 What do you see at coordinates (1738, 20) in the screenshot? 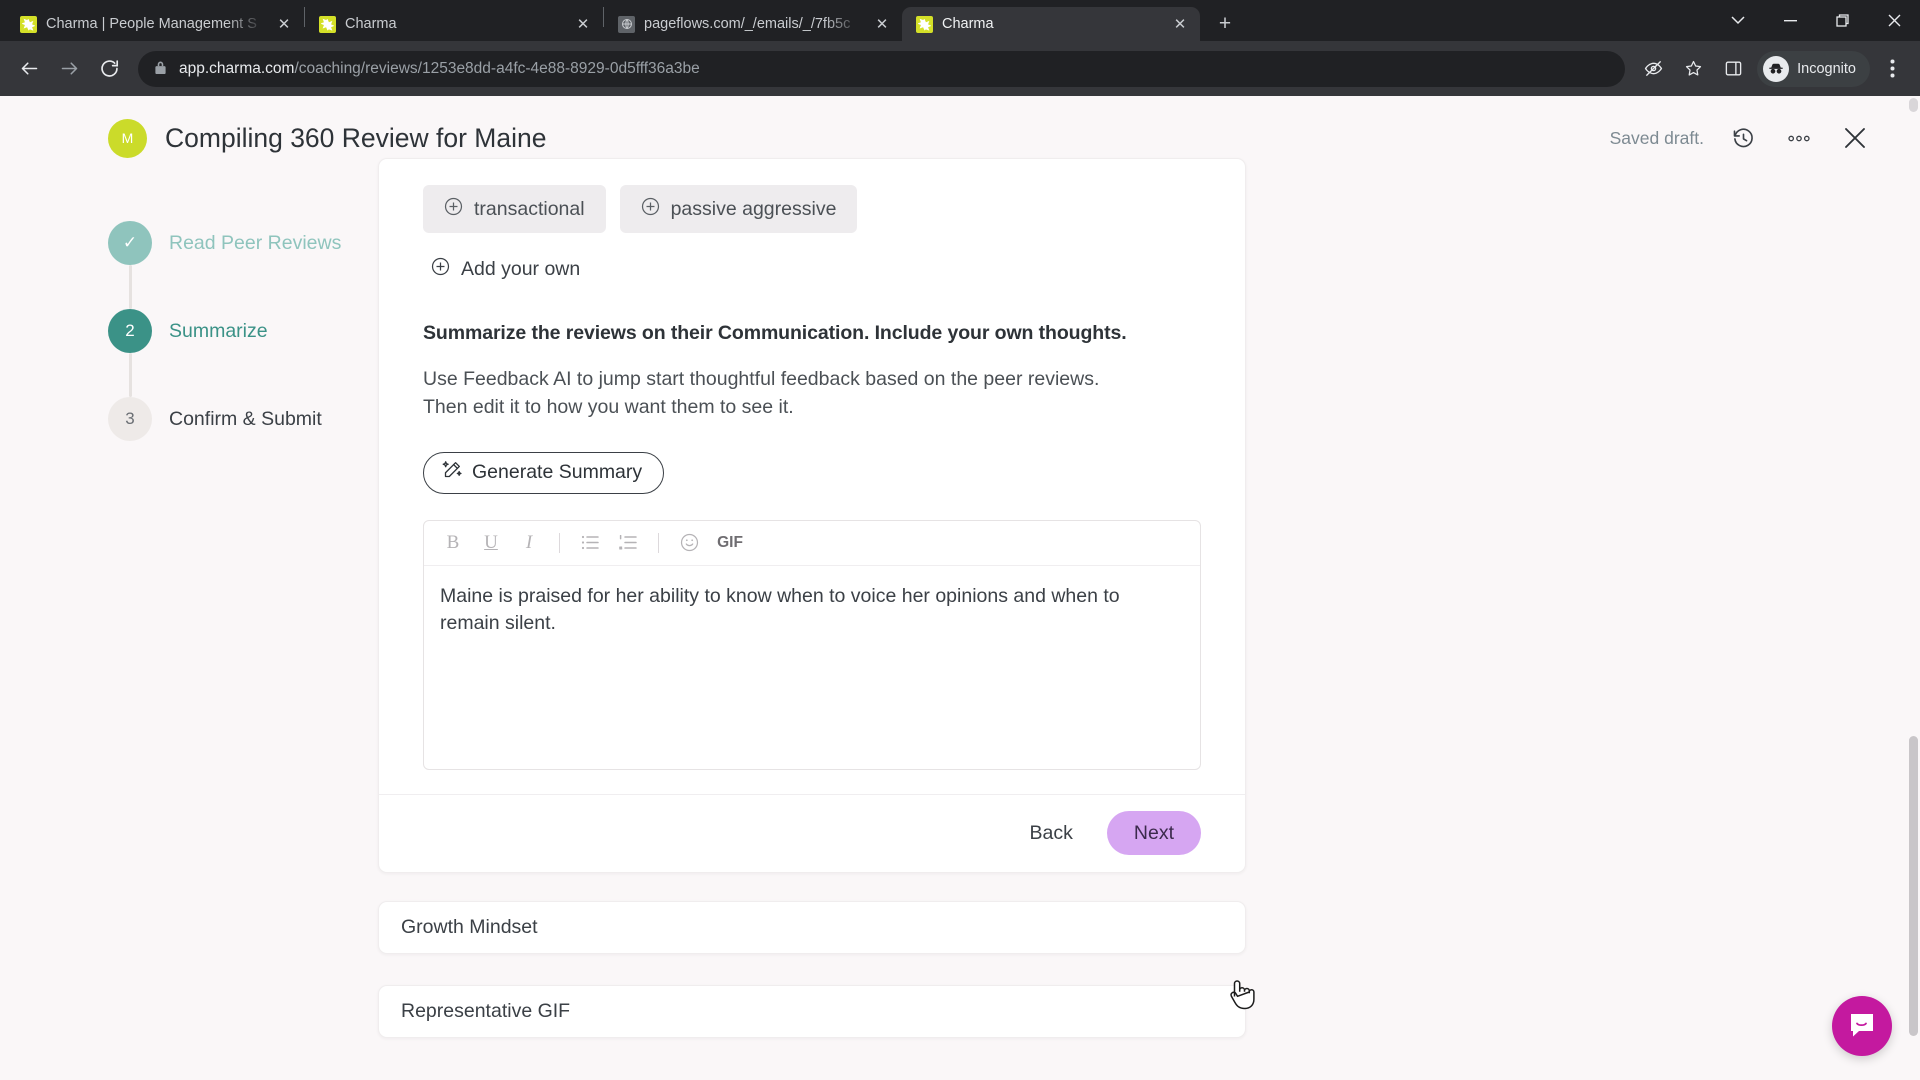
I see `tab-search-chevron-down-icon` at bounding box center [1738, 20].